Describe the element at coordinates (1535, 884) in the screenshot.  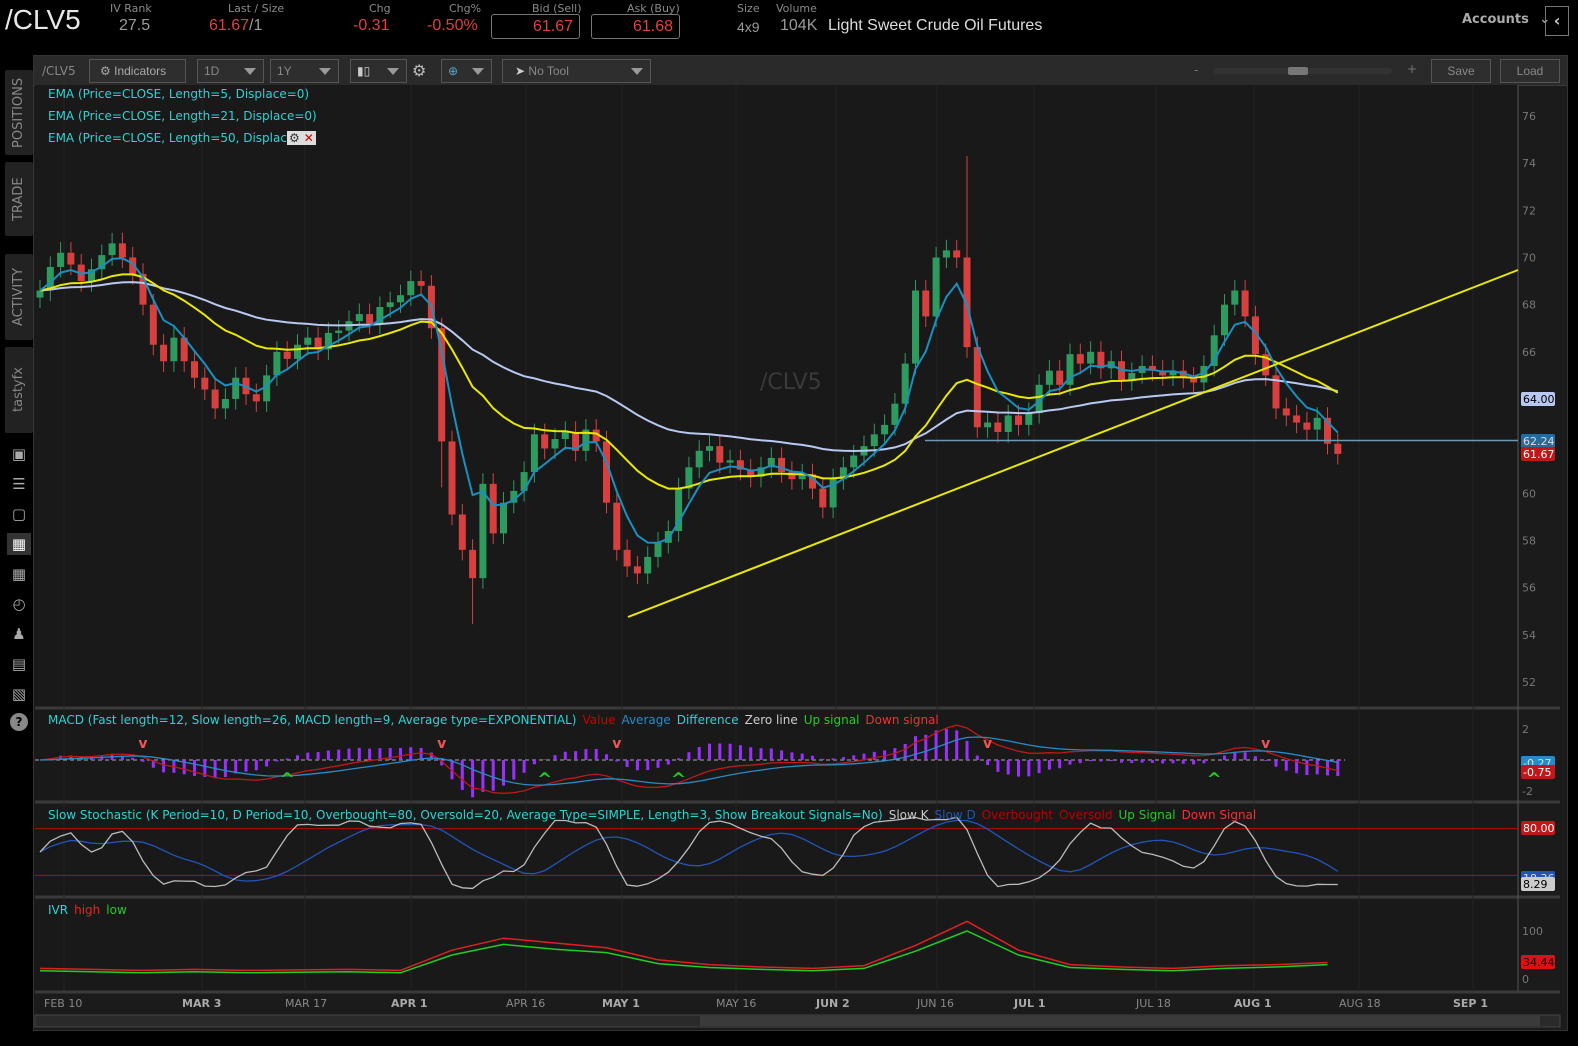
I see `stoch-k-value: 8.29` at that location.